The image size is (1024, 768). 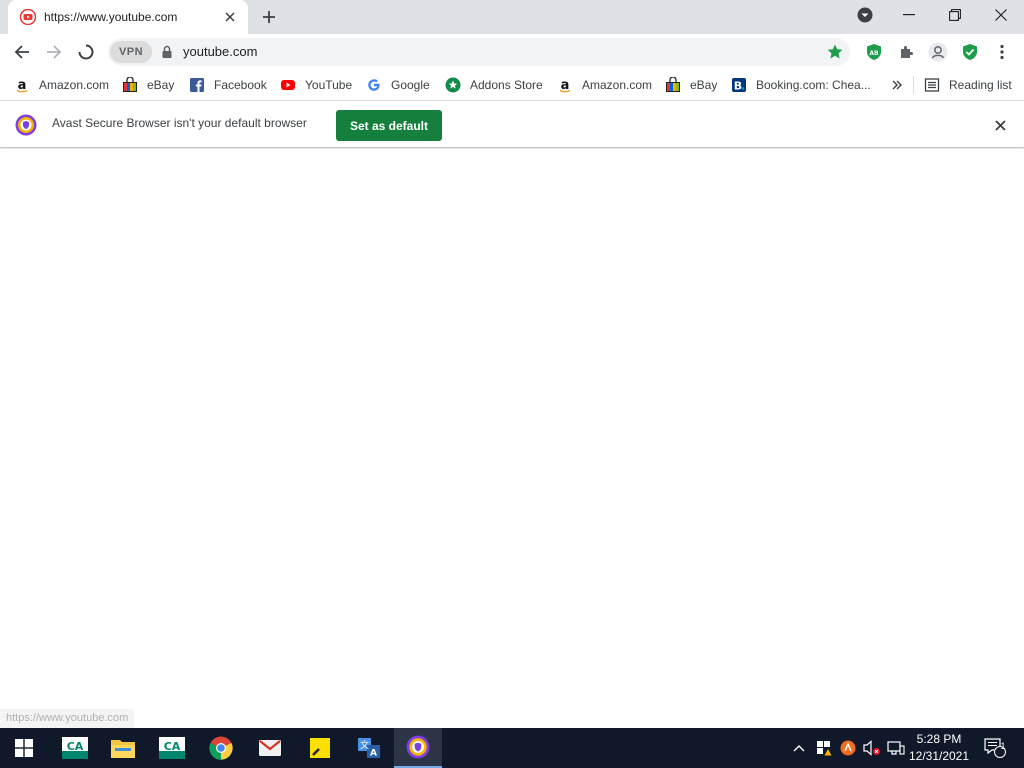 I want to click on taskbar-mail, so click(x=270, y=748).